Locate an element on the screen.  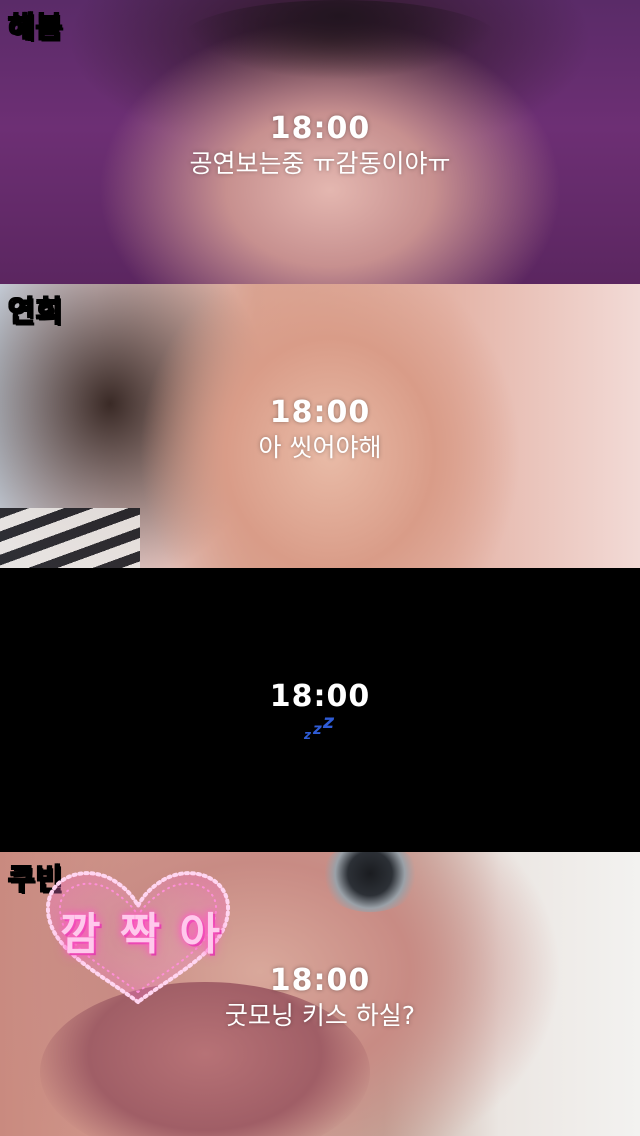
eye is located at coordinates (370, 882).